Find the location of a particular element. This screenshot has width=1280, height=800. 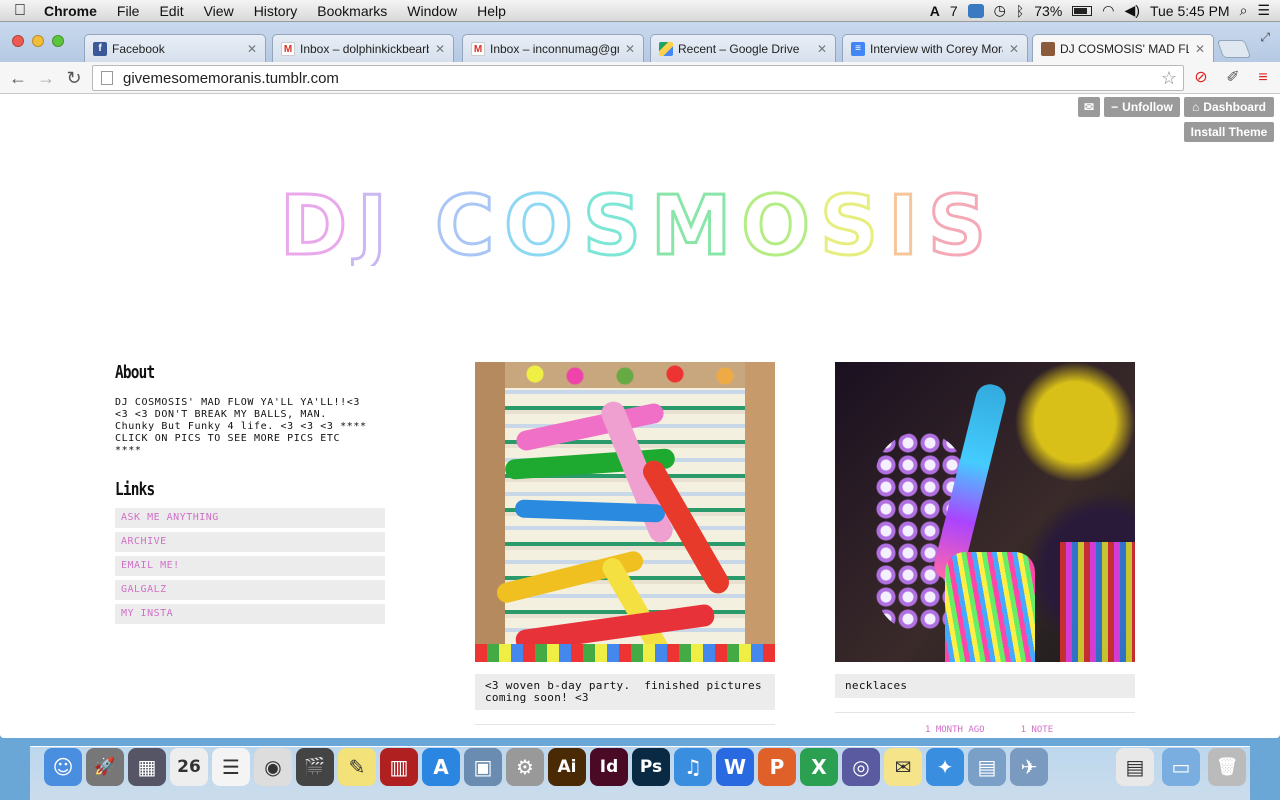

tab-dj-cosmosis: DJ COSMOSIS' MAD FLOW ✕ is located at coordinates (1123, 48).